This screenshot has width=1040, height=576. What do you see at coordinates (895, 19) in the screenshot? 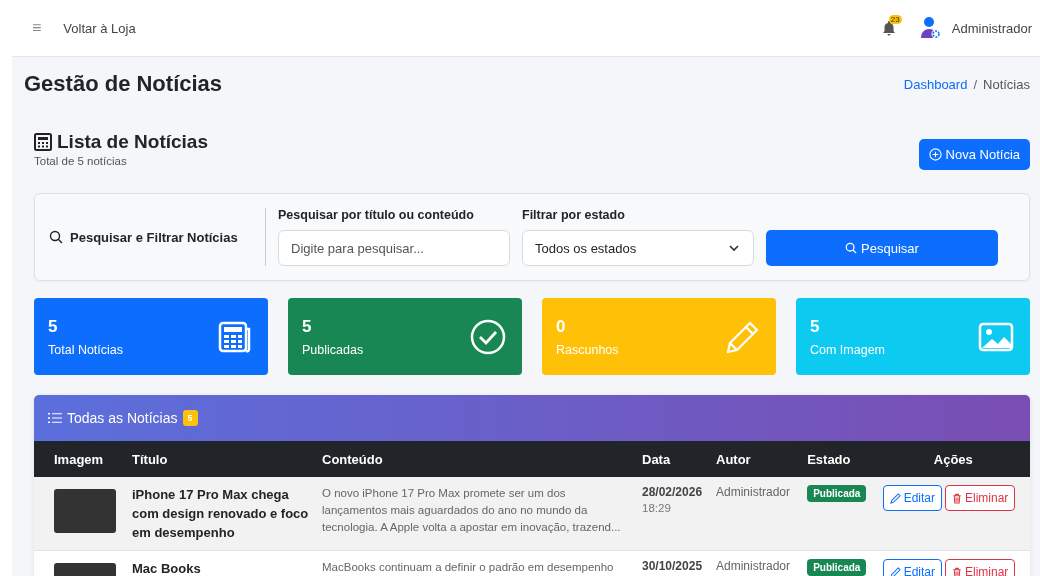
I see `notification-badge: 23` at bounding box center [895, 19].